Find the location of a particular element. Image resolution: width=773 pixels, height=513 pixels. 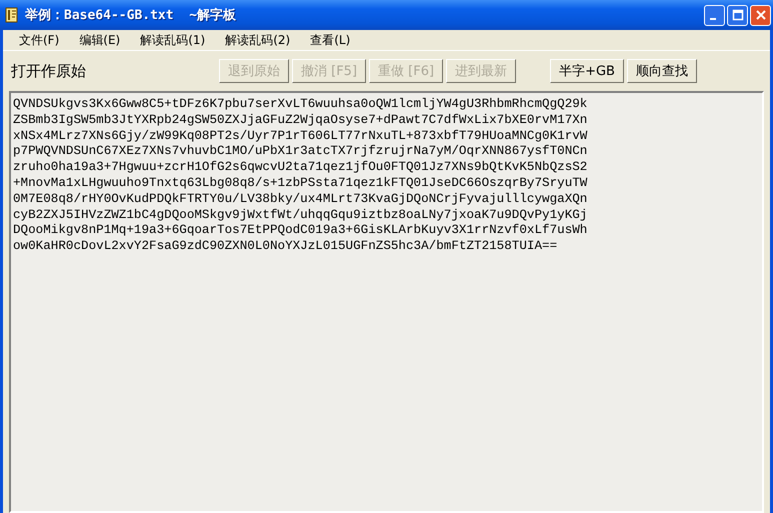

close-icon is located at coordinates (760, 15).